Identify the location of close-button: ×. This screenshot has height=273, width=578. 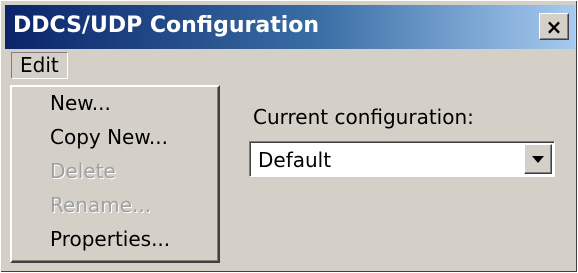
(554, 26).